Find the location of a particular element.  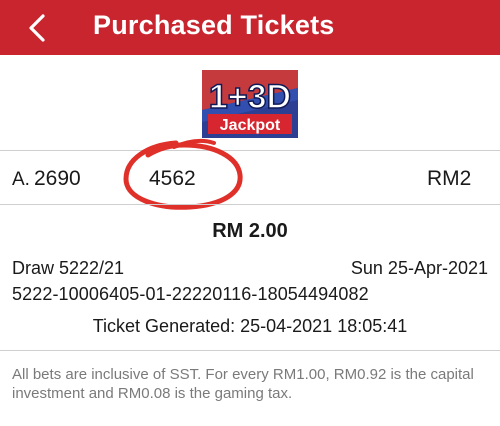

app-header: Purchased Tickets is located at coordinates (250, 27).